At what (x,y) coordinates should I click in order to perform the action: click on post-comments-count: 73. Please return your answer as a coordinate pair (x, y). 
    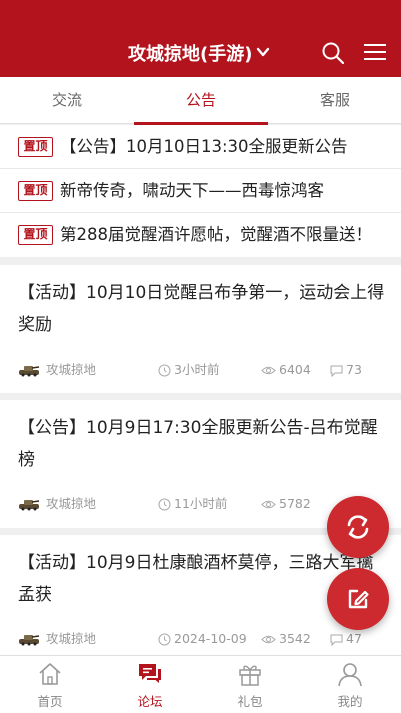
    Looking at the image, I should click on (354, 369).